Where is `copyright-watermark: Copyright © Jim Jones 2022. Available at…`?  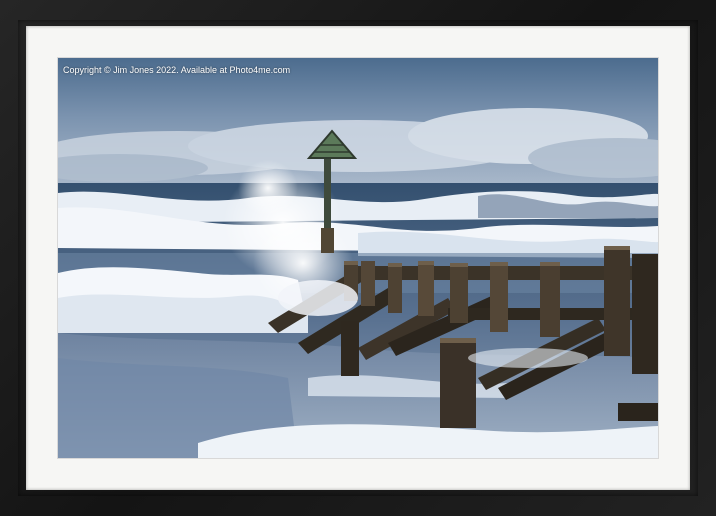 copyright-watermark: Copyright © Jim Jones 2022. Available at… is located at coordinates (177, 70).